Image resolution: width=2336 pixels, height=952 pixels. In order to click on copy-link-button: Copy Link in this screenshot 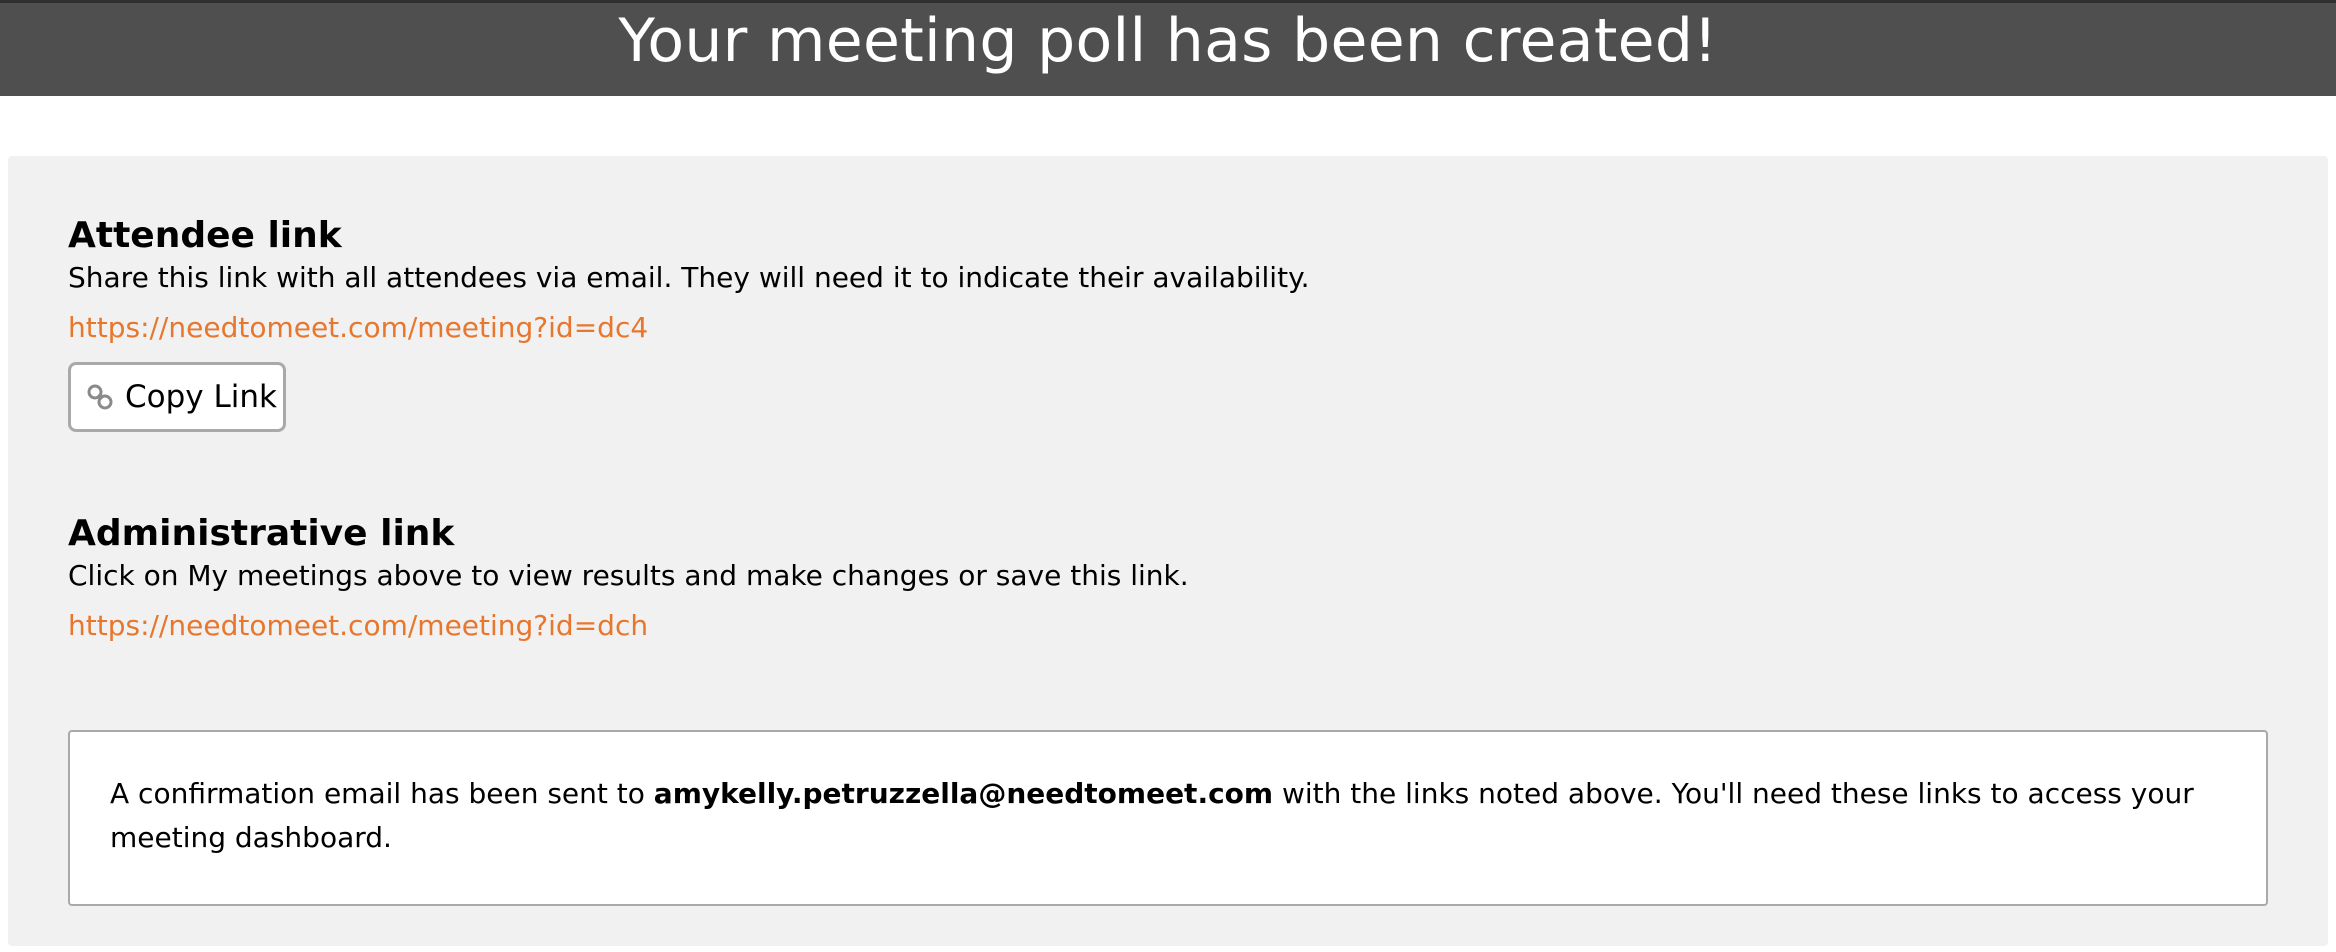, I will do `click(177, 397)`.